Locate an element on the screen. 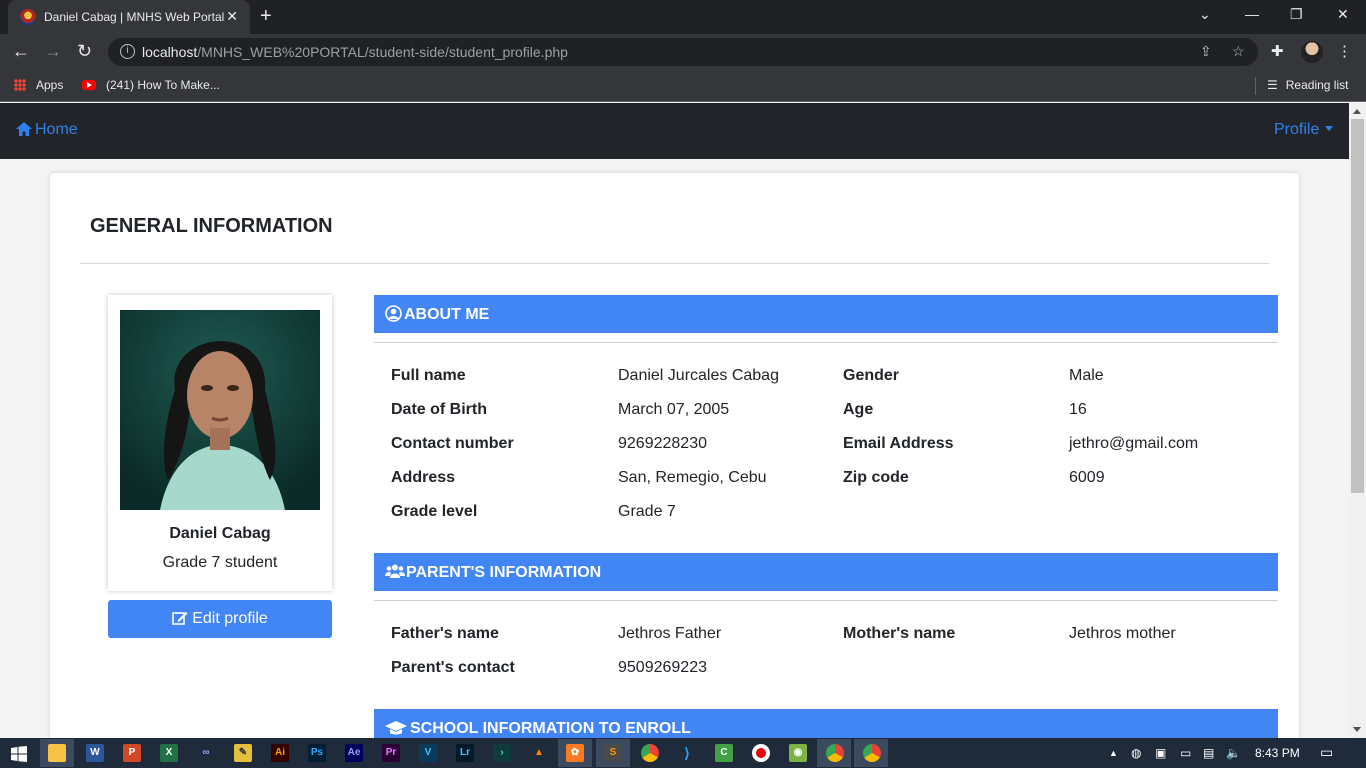 This screenshot has width=1366, height=768. page-scrollbar is located at coordinates (1357, 420).